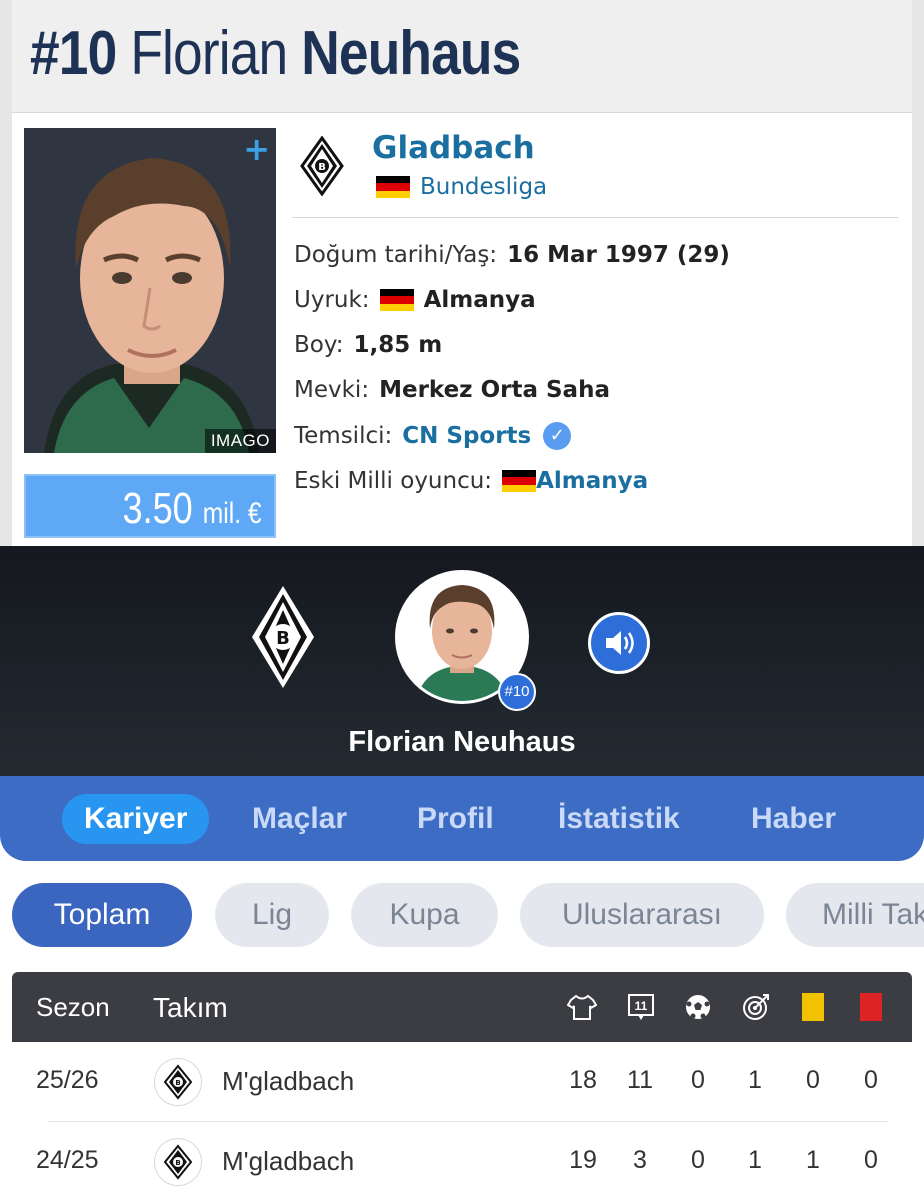 This screenshot has width=924, height=1200. What do you see at coordinates (396, 255) in the screenshot?
I see `birth-label: Doğum tarihi/Yaş:` at bounding box center [396, 255].